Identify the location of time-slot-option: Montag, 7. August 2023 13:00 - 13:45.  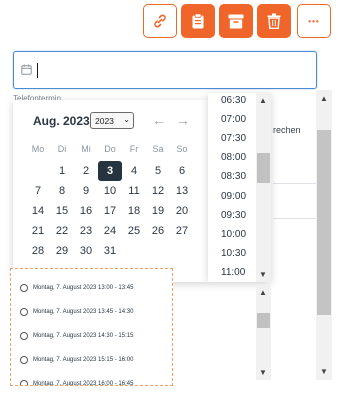
(76, 288).